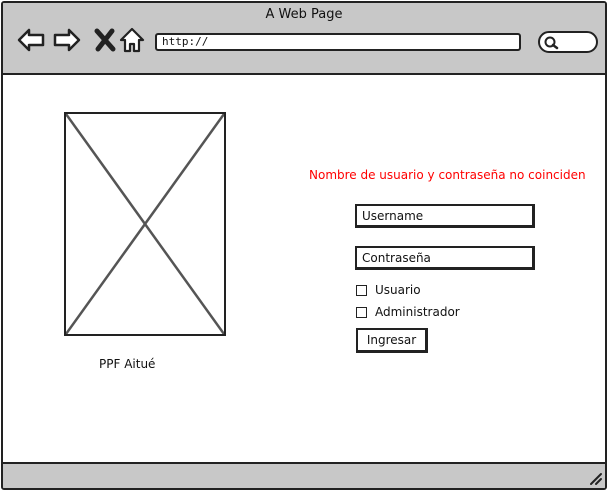 The height and width of the screenshot is (493, 610). Describe the element at coordinates (398, 290) in the screenshot. I see `checkbox-label: Usuario` at that location.